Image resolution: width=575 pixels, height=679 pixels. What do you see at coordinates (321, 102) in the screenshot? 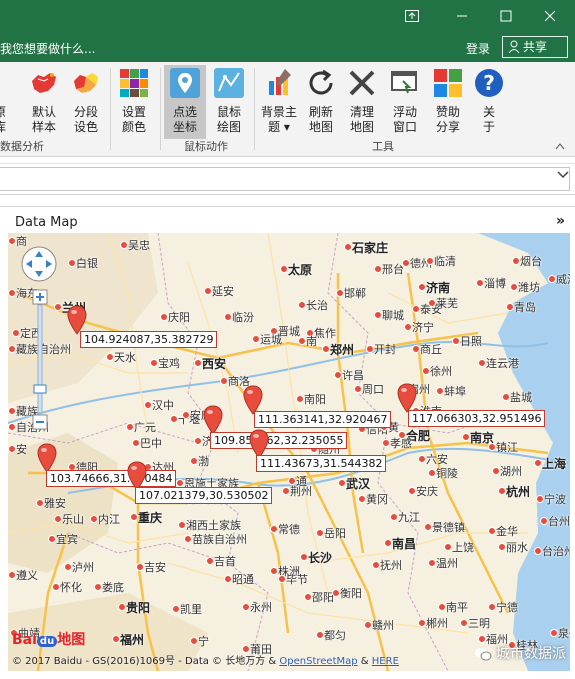
I see `refresh-map-button: 刷新 地图` at bounding box center [321, 102].